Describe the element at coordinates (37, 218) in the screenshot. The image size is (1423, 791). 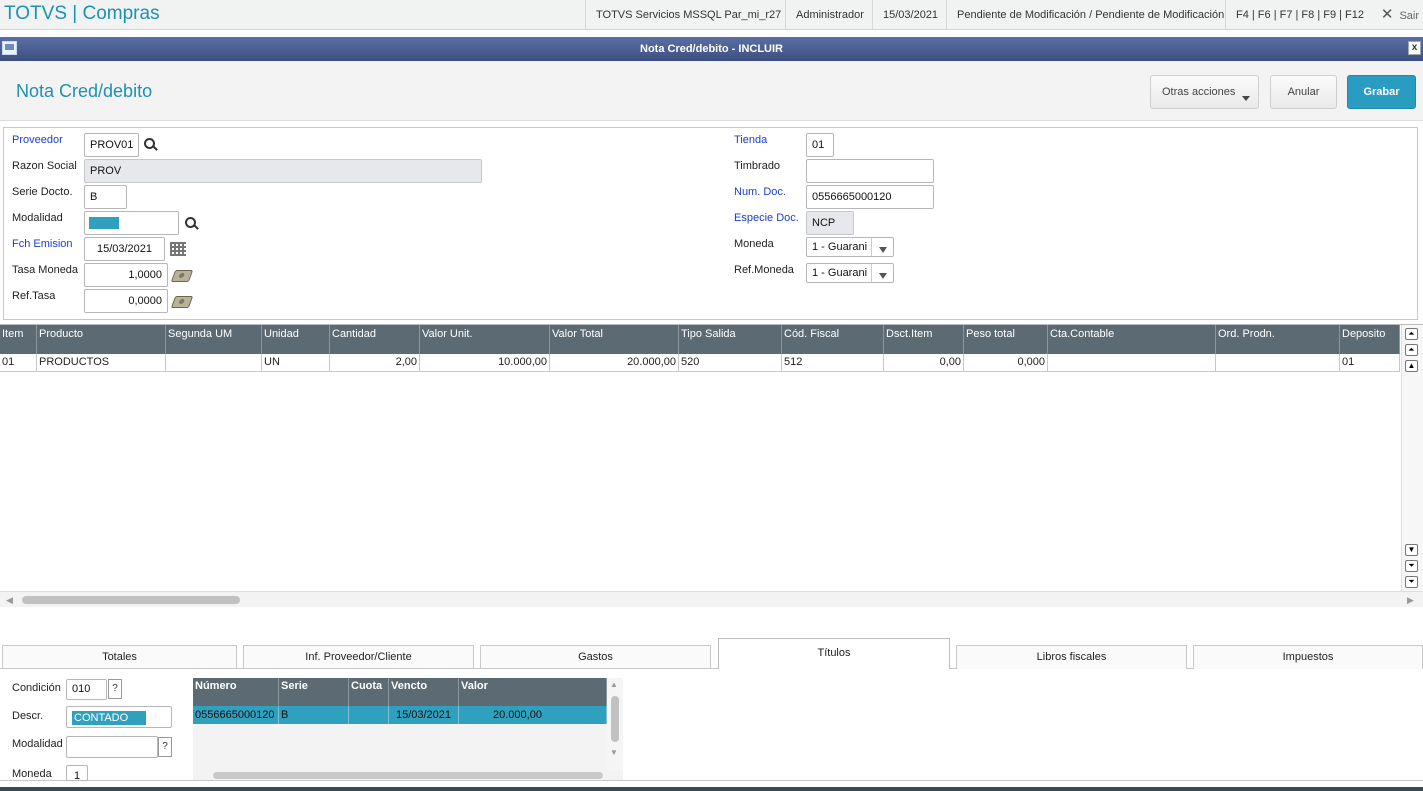
I see `modalidad-label: Modalidad` at that location.